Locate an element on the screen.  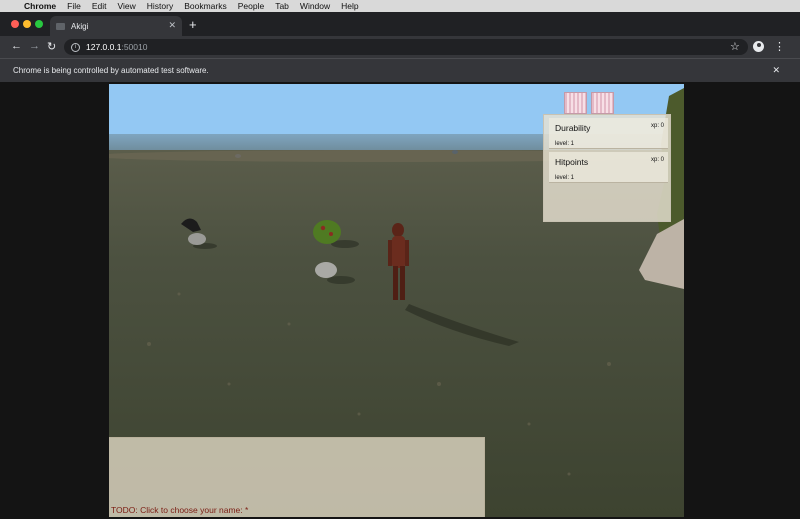
menu-history: History is located at coordinates (160, 6).